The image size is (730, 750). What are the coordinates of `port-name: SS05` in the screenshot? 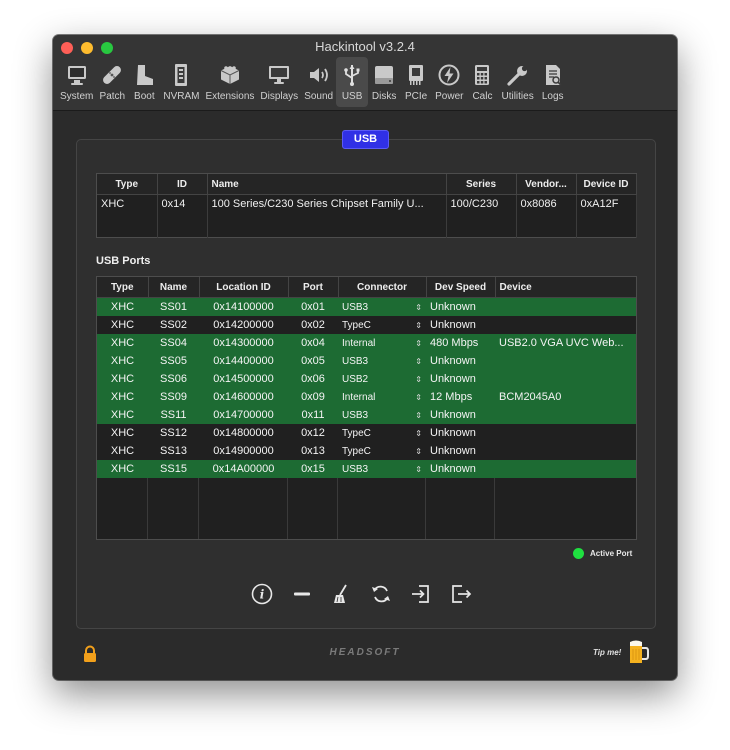 It's located at (173, 361).